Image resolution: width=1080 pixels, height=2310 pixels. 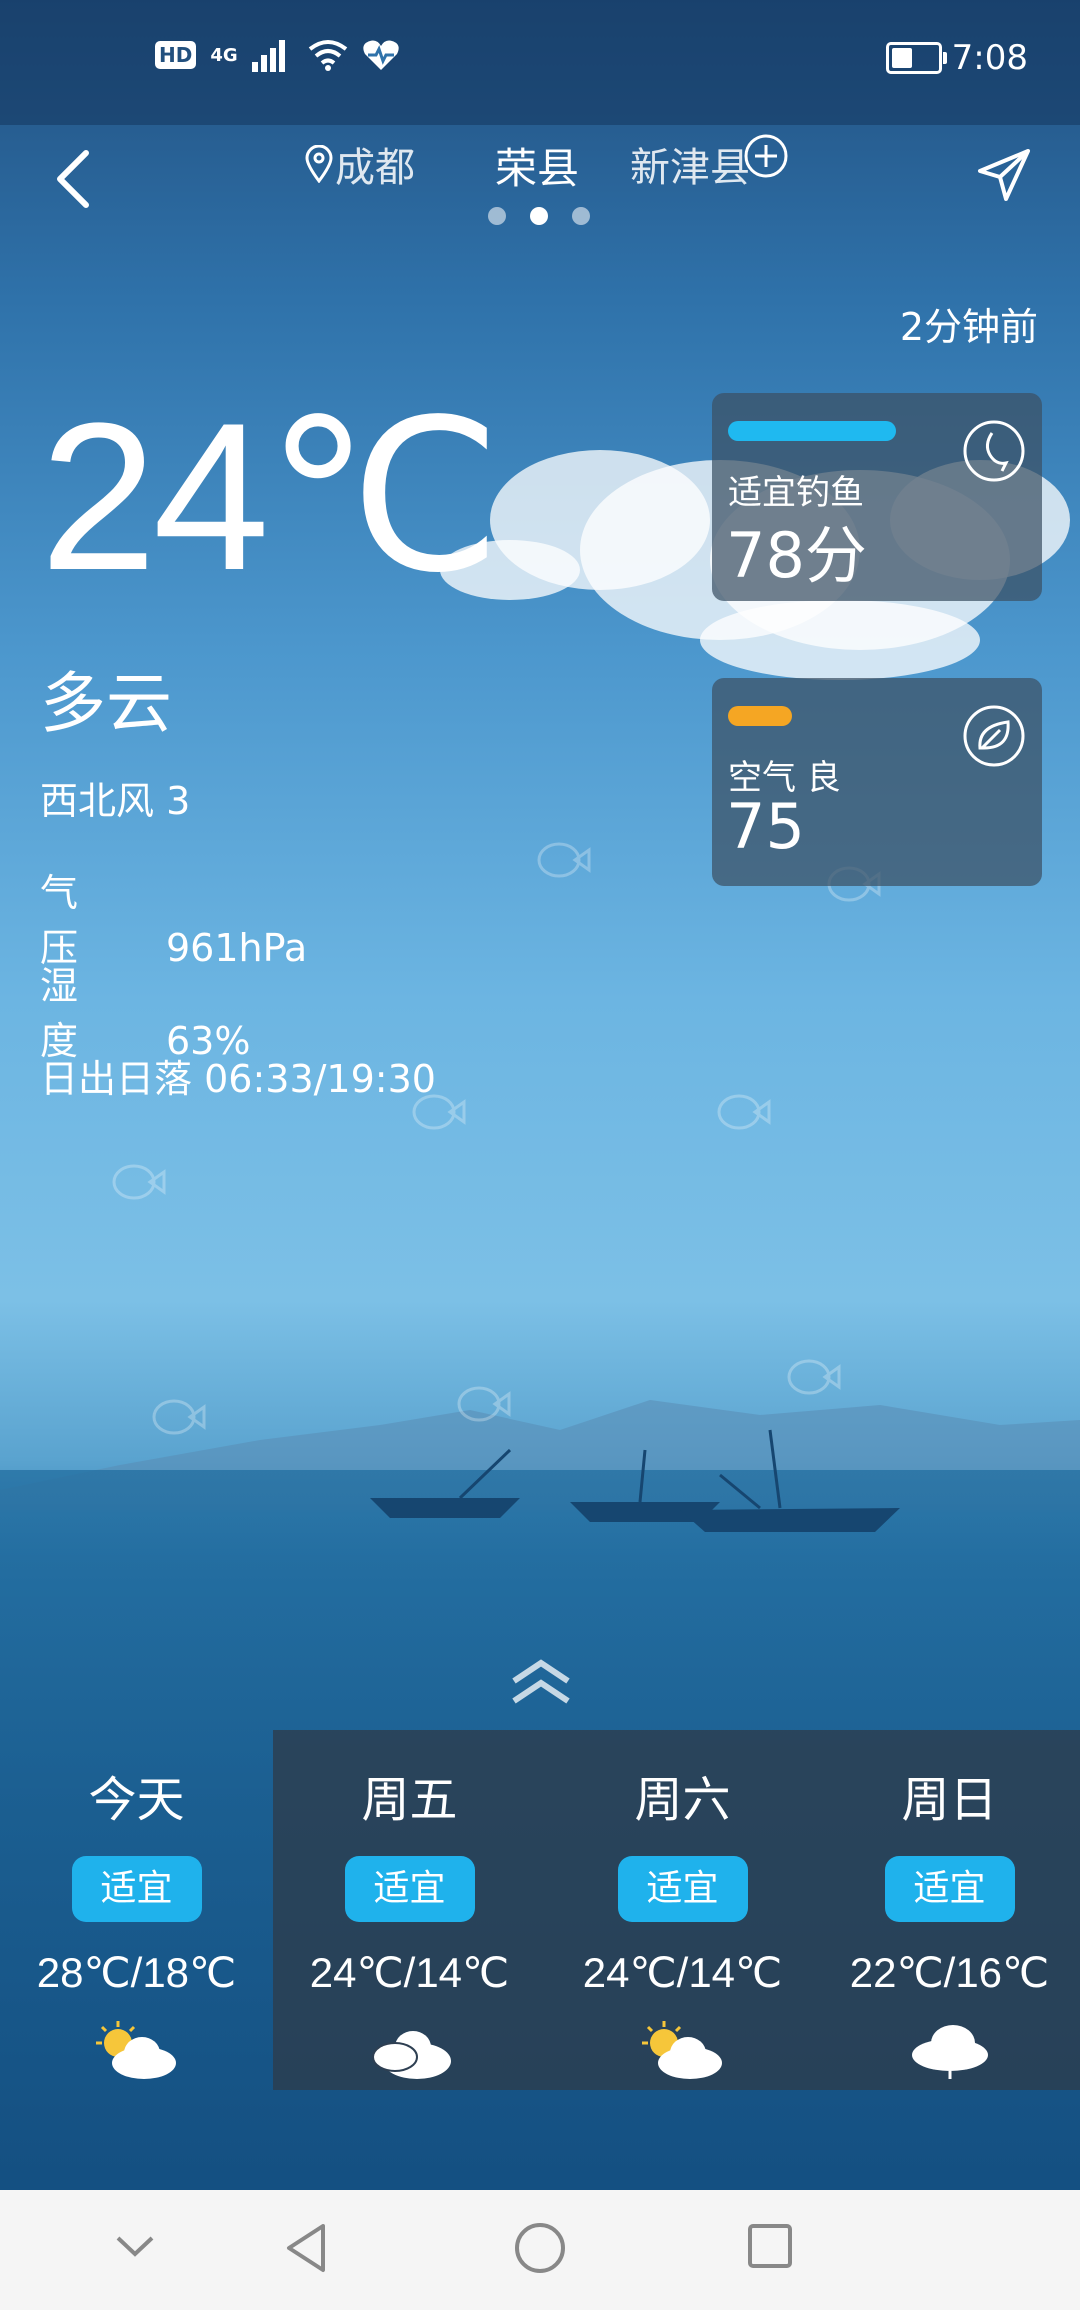 I want to click on forecast-day-today: 今天 适宜 28℃/18℃, so click(x=136, y=1910).